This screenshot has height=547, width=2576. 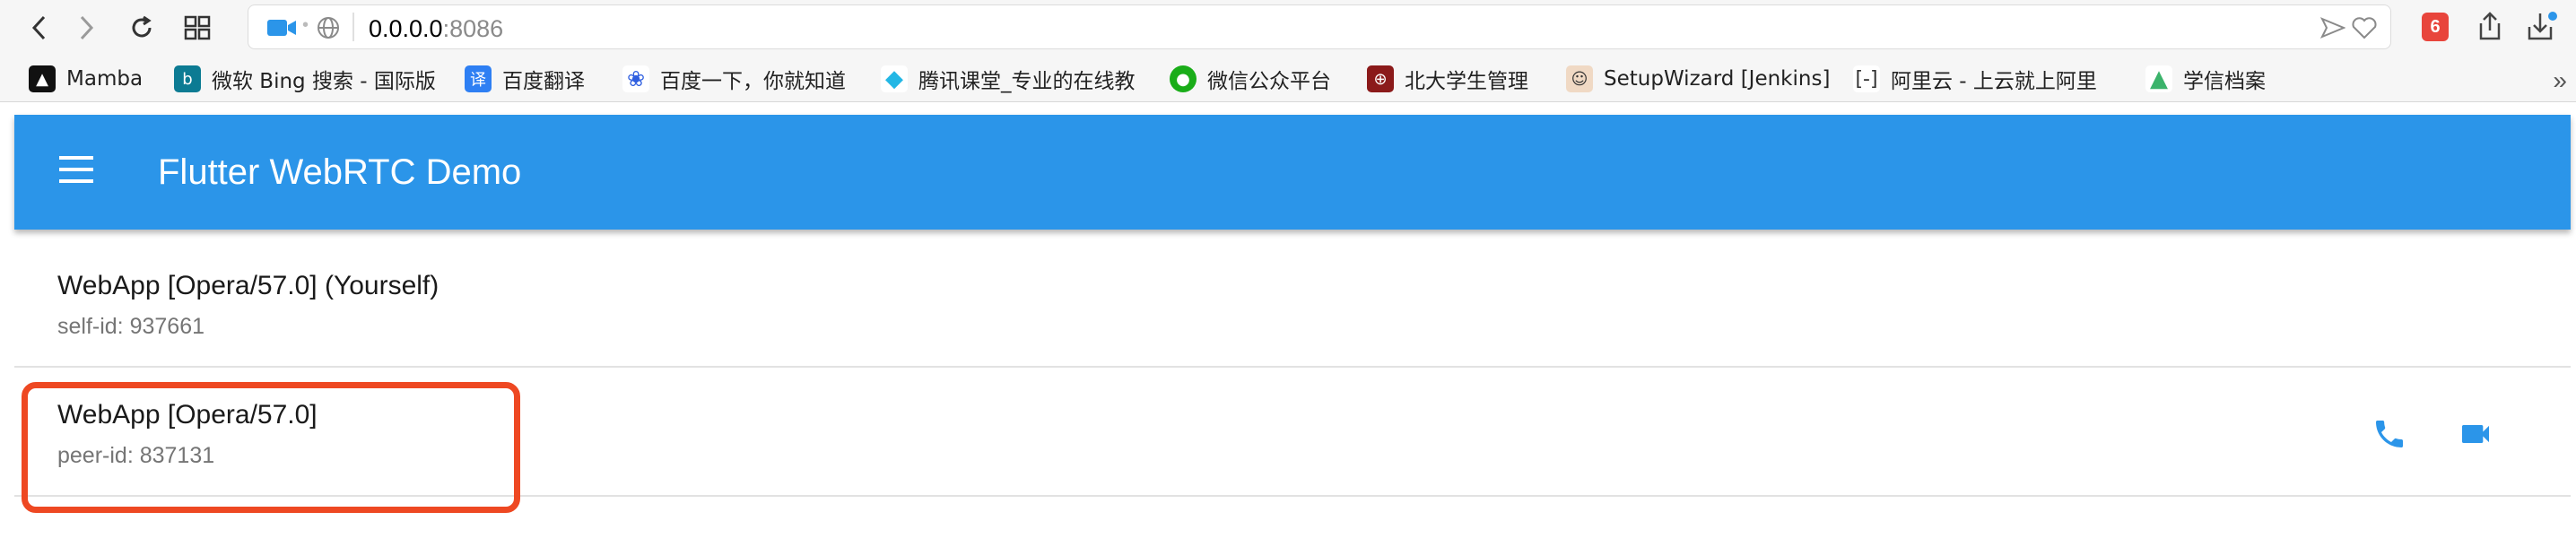 I want to click on bookmark-pku: ⊕ 北大学生管理, so click(x=1447, y=79).